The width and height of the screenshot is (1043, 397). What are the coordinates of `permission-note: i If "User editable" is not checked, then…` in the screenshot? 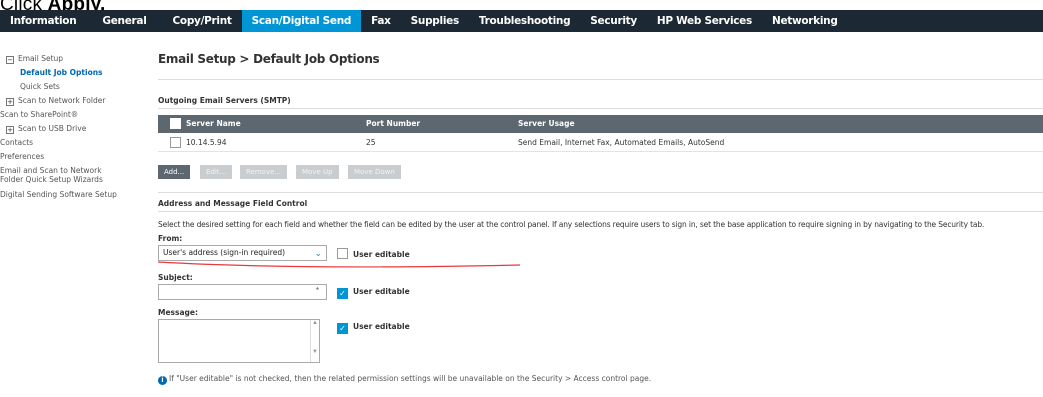 It's located at (404, 379).